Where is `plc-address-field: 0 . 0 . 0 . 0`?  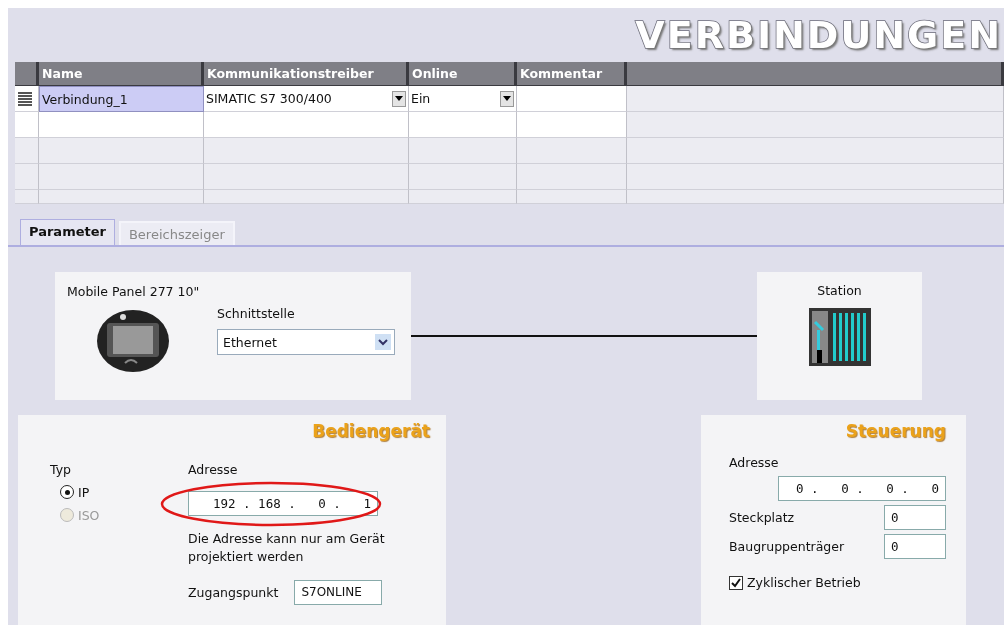
plc-address-field: 0 . 0 . 0 . 0 is located at coordinates (862, 488).